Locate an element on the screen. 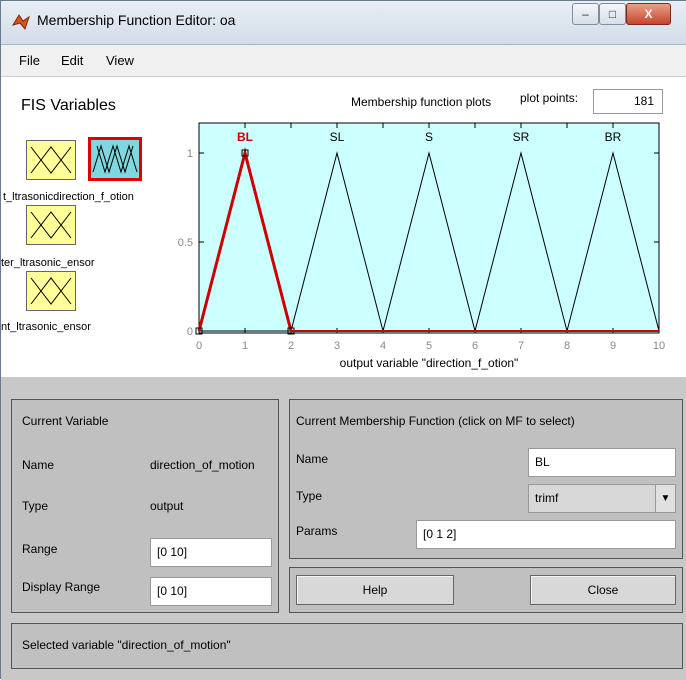 The width and height of the screenshot is (686, 680). status-panel: Selected variable "direction_of_motion" is located at coordinates (347, 646).